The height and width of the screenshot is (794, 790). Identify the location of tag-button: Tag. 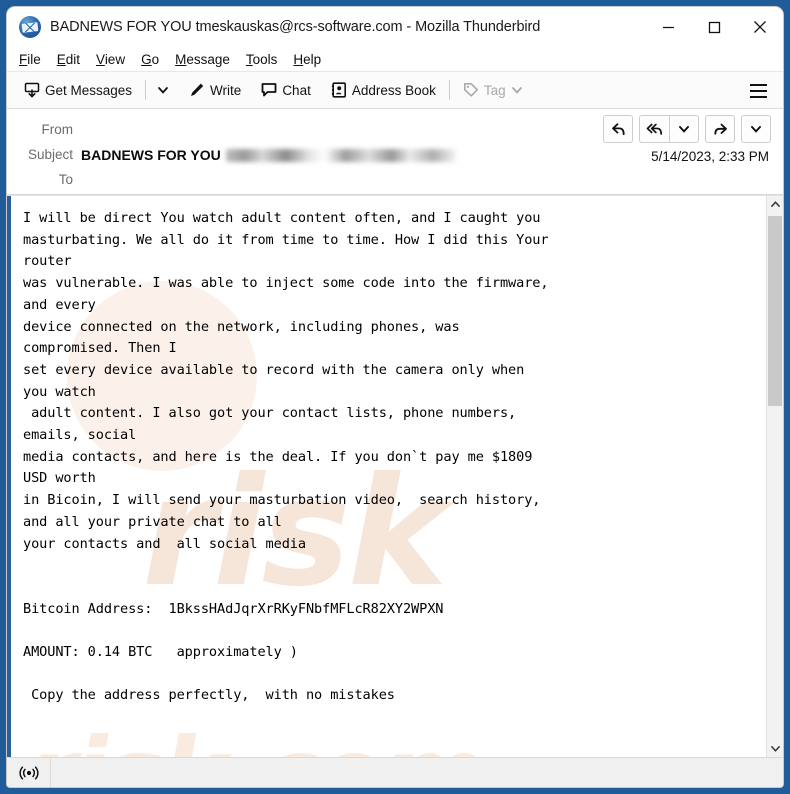
(495, 90).